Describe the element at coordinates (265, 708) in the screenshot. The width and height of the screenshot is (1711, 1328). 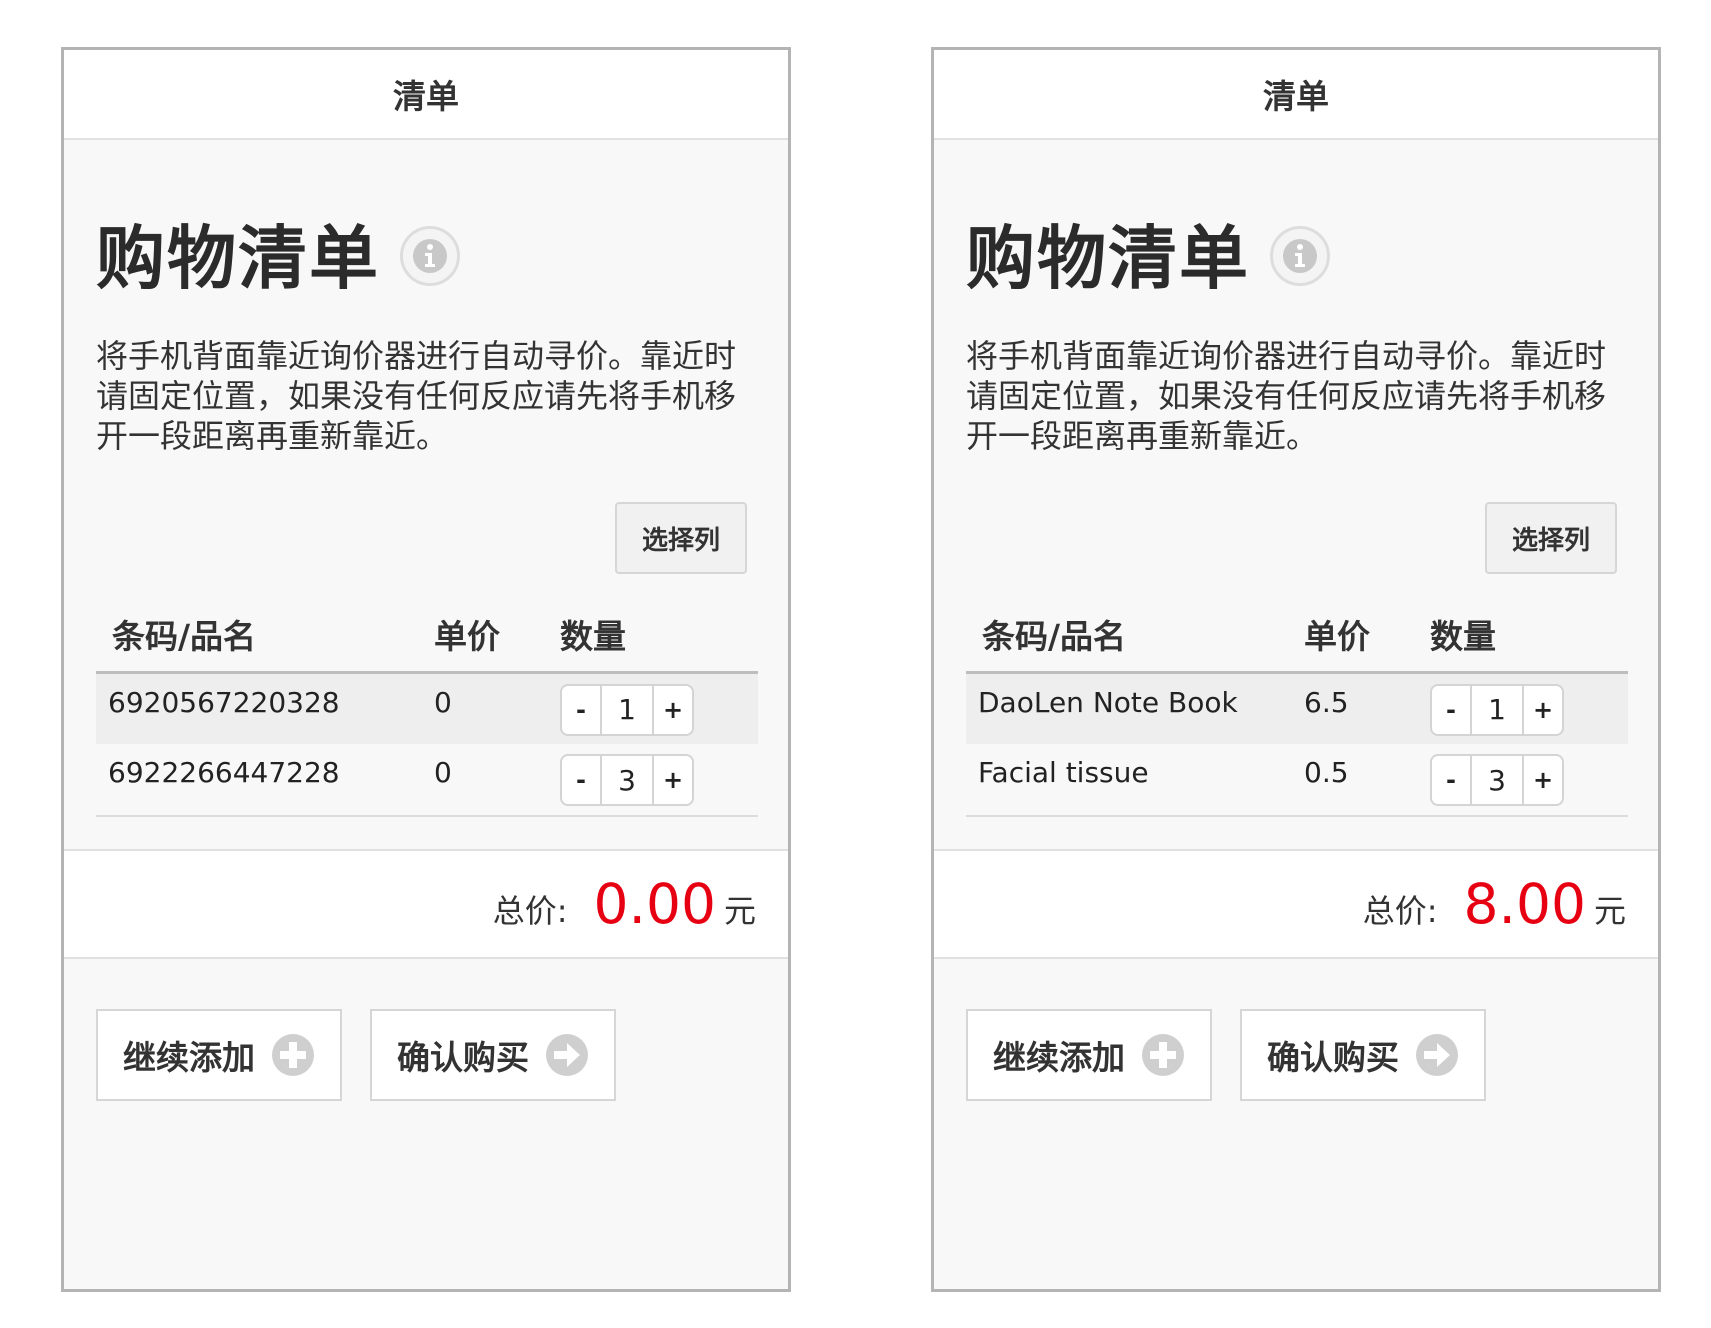
I see `item-name: 6920567220328` at that location.